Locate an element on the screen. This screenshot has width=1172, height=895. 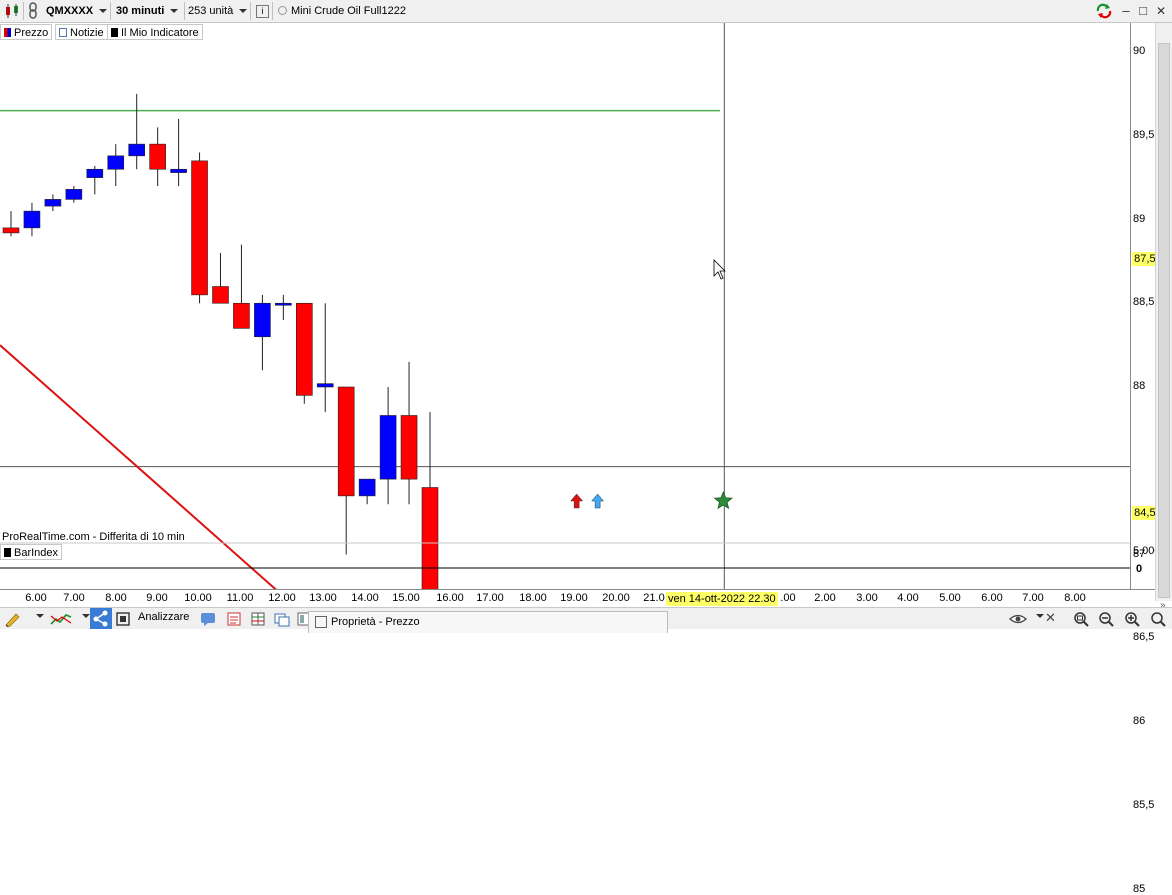
price-legend-icon is located at coordinates (7, 32).